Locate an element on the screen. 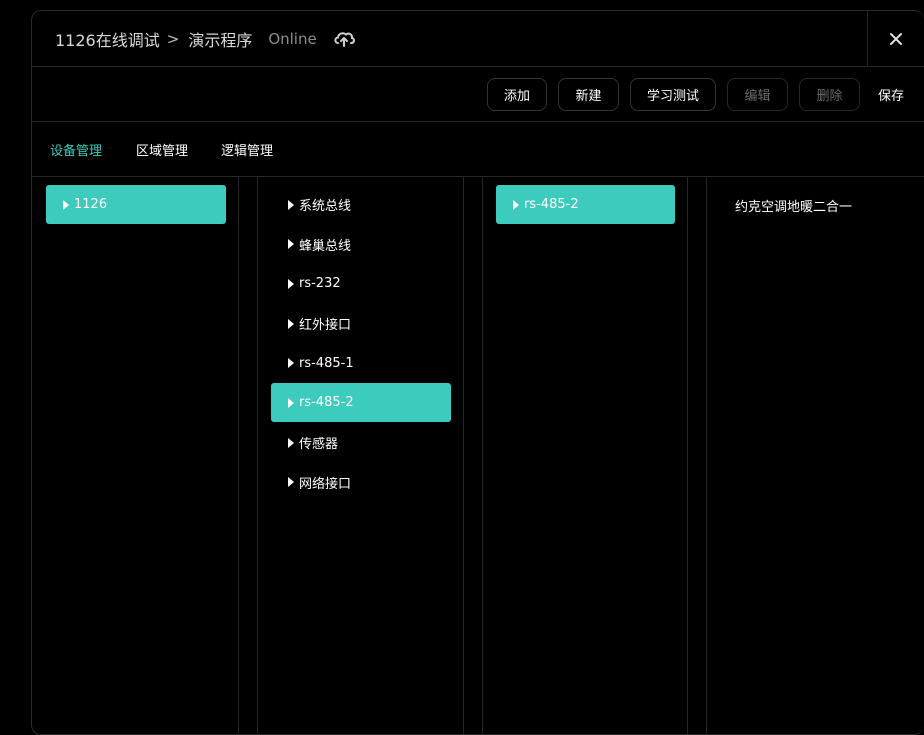 Image resolution: width=924 pixels, height=735 pixels. tab-bar: 设备管理 区域管理 逻辑管理 is located at coordinates (478, 149).